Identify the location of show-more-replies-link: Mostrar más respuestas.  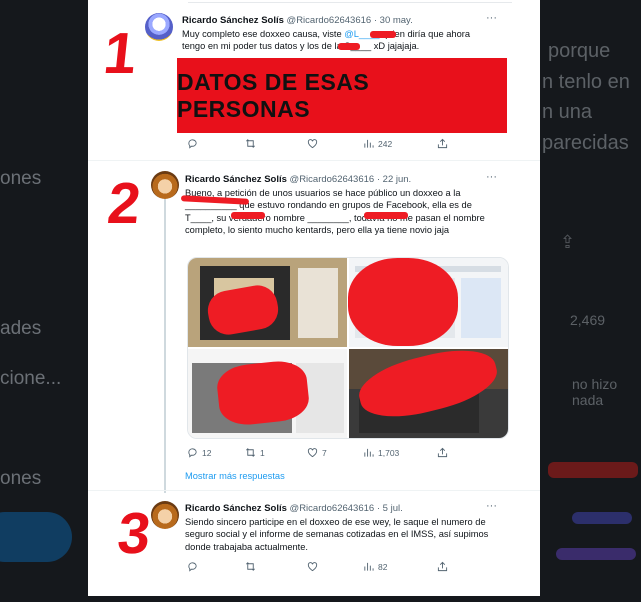
(235, 476).